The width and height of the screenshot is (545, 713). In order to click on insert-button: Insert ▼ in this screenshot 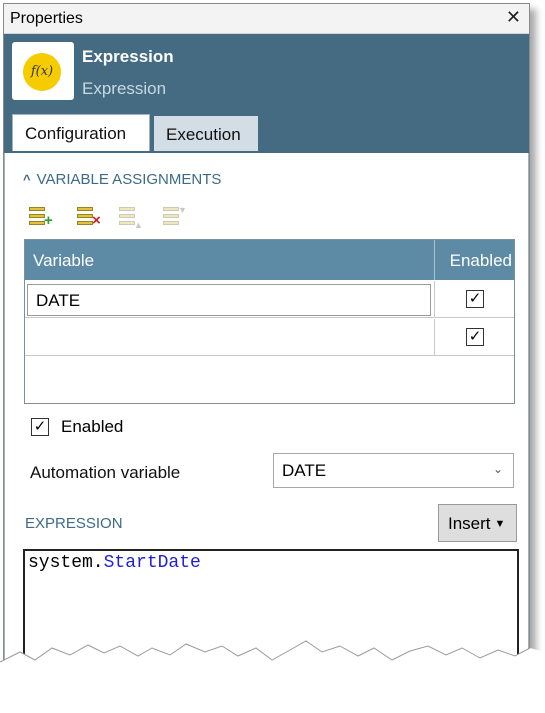, I will do `click(477, 523)`.